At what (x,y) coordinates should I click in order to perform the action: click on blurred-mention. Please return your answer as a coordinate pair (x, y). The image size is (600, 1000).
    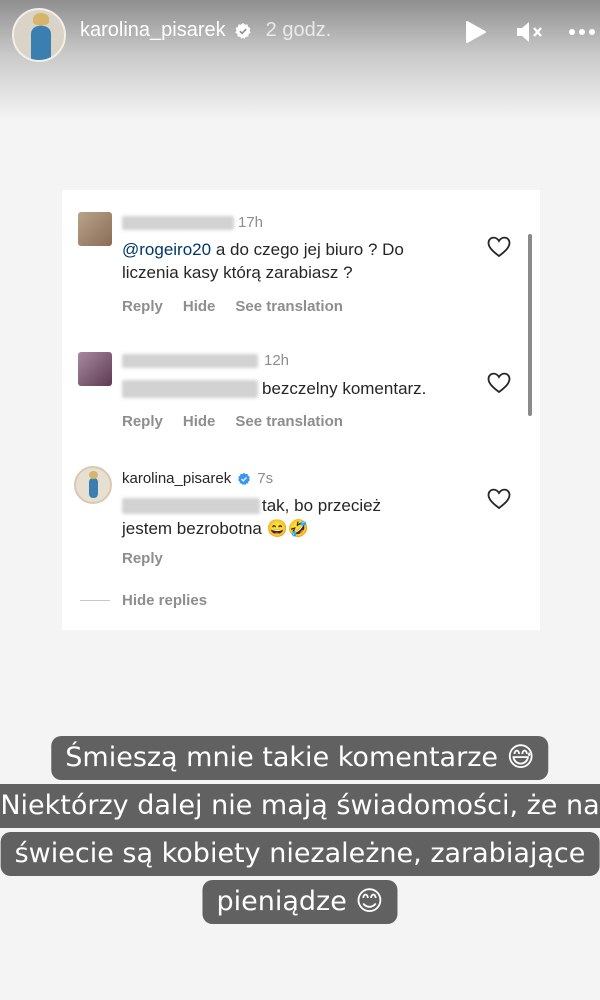
    Looking at the image, I should click on (190, 389).